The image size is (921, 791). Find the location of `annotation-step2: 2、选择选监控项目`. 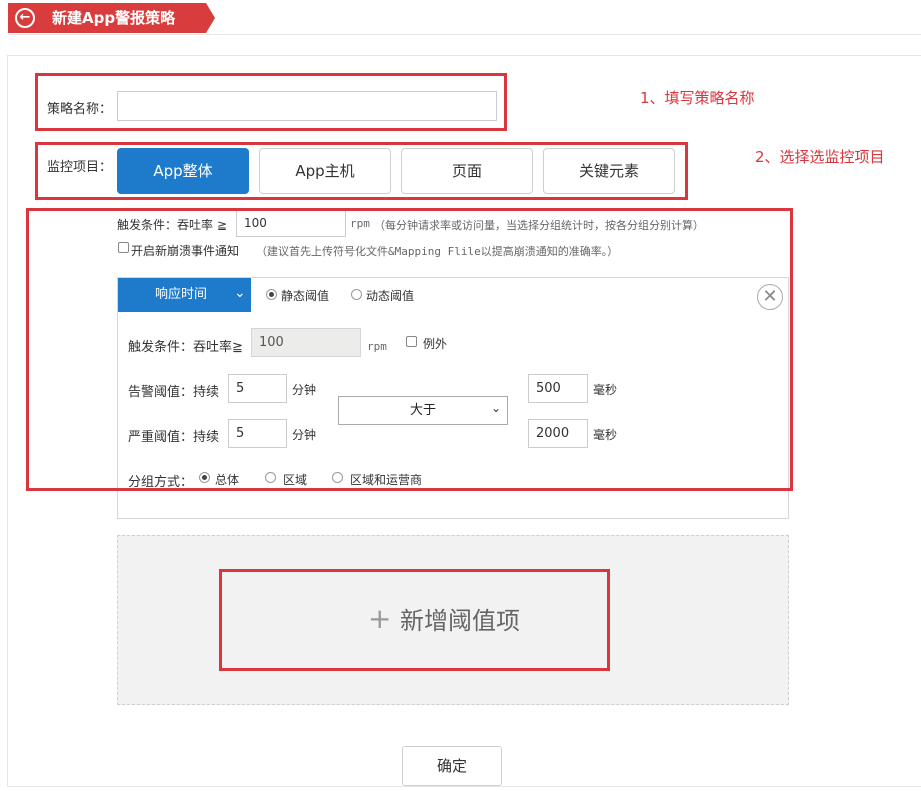

annotation-step2: 2、选择选监控项目 is located at coordinates (820, 157).